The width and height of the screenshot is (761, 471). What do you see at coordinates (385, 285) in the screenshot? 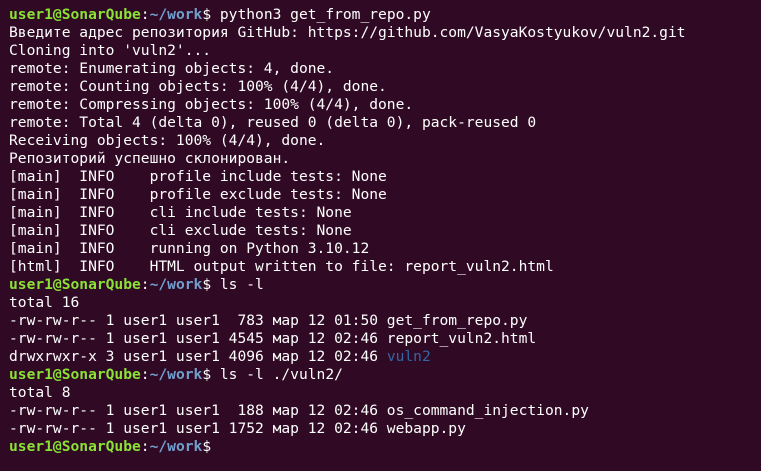
I see `prompt-line: user1@SonarQube:~/work$ ls -l` at bounding box center [385, 285].